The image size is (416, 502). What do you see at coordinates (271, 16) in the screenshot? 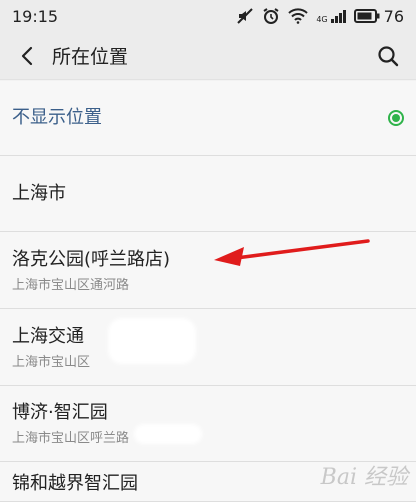
I see `alarm-icon` at bounding box center [271, 16].